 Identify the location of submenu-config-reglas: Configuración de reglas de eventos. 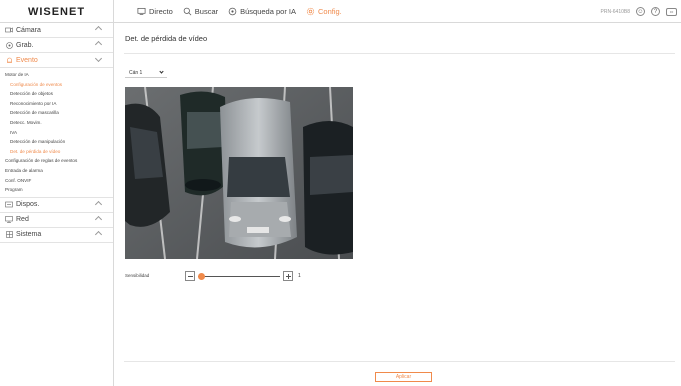
(56, 161).